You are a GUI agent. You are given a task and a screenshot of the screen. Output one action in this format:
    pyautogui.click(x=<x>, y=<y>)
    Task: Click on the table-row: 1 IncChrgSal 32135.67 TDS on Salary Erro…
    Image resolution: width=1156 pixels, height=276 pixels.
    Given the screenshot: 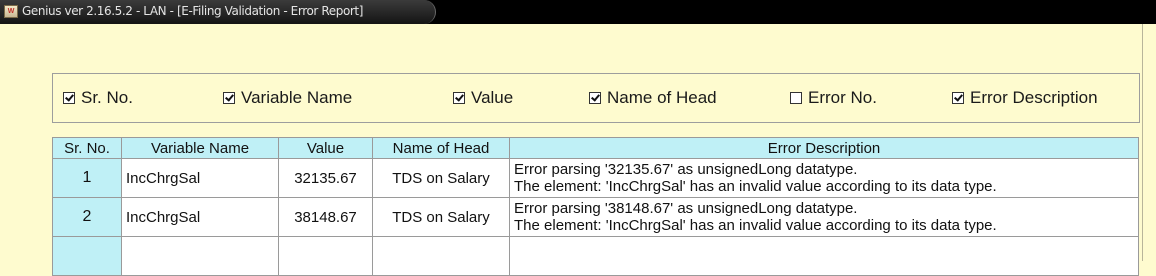 What is the action you would take?
    pyautogui.click(x=595, y=178)
    